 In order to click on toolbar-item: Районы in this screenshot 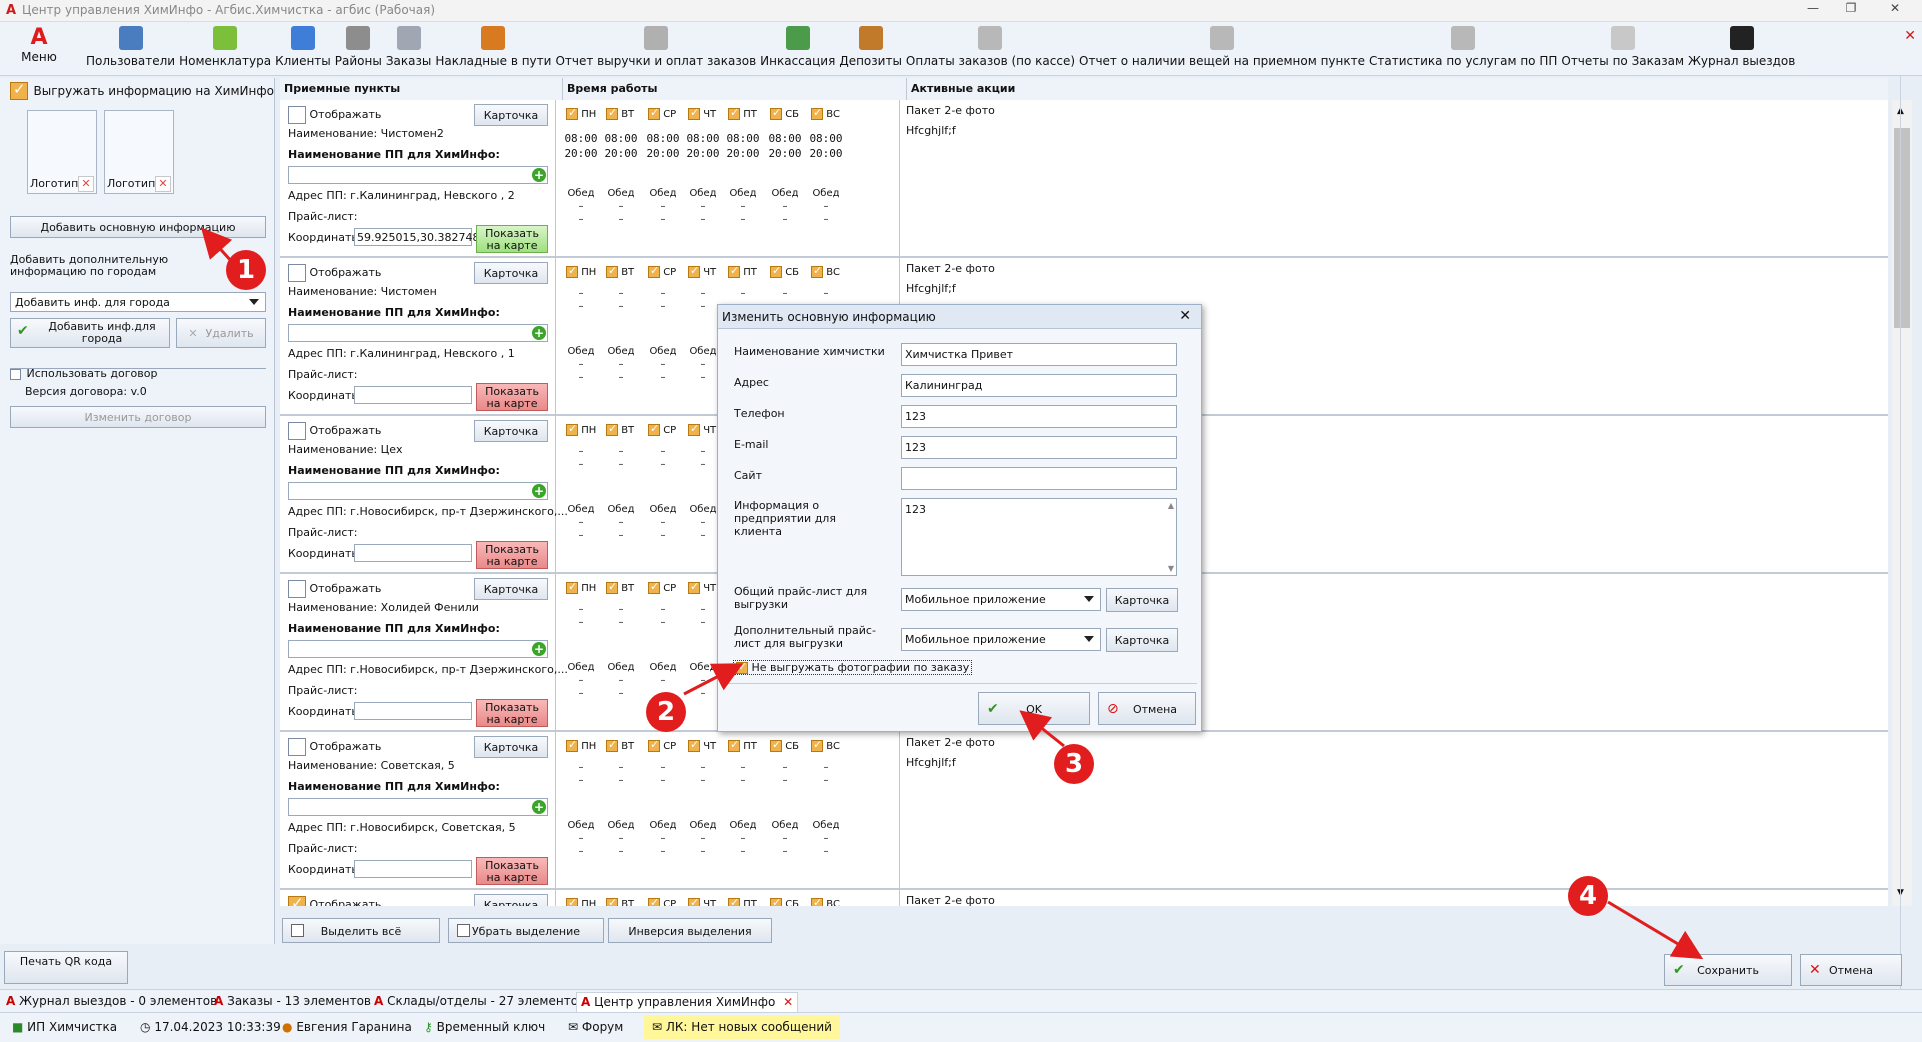, I will do `click(358, 50)`.